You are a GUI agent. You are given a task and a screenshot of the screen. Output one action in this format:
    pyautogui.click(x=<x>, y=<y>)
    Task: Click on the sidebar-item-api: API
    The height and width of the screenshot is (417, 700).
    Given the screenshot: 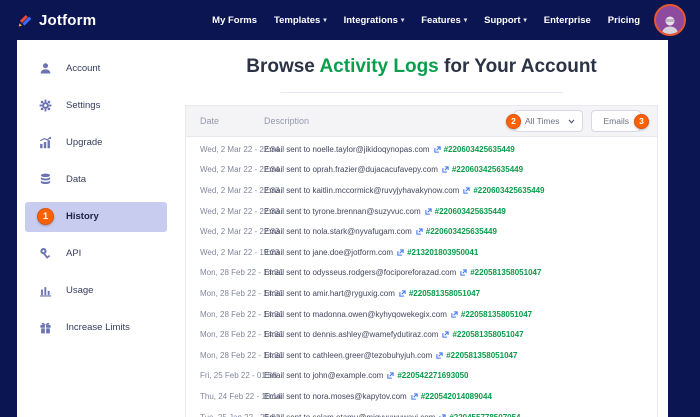 What is the action you would take?
    pyautogui.click(x=96, y=253)
    